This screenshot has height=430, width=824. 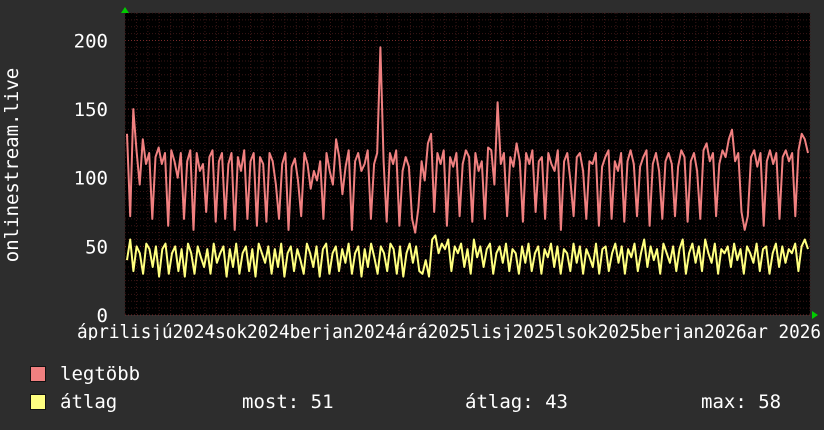 I want to click on legend-label-legtobb: legtöbb, so click(x=100, y=374).